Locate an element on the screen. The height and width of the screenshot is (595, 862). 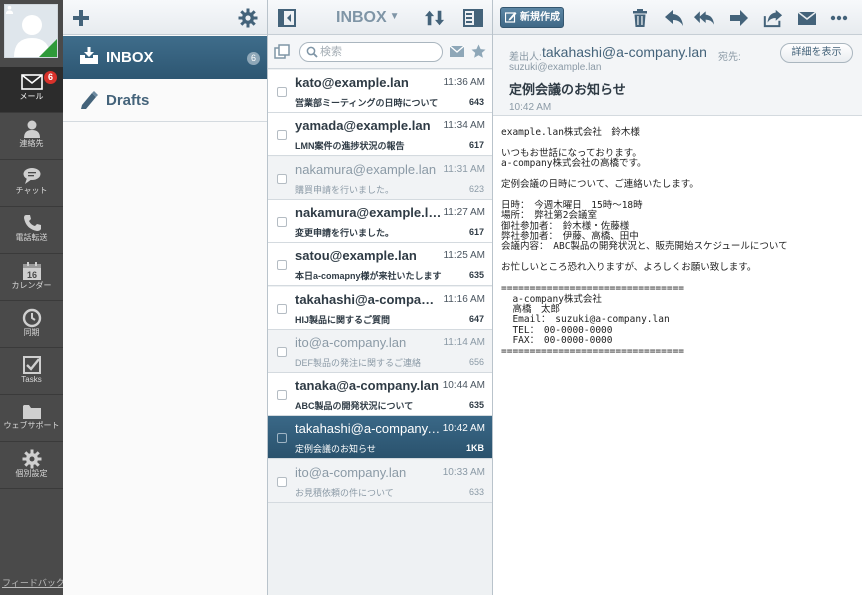
to-prefix: 宛先: is located at coordinates (729, 57).